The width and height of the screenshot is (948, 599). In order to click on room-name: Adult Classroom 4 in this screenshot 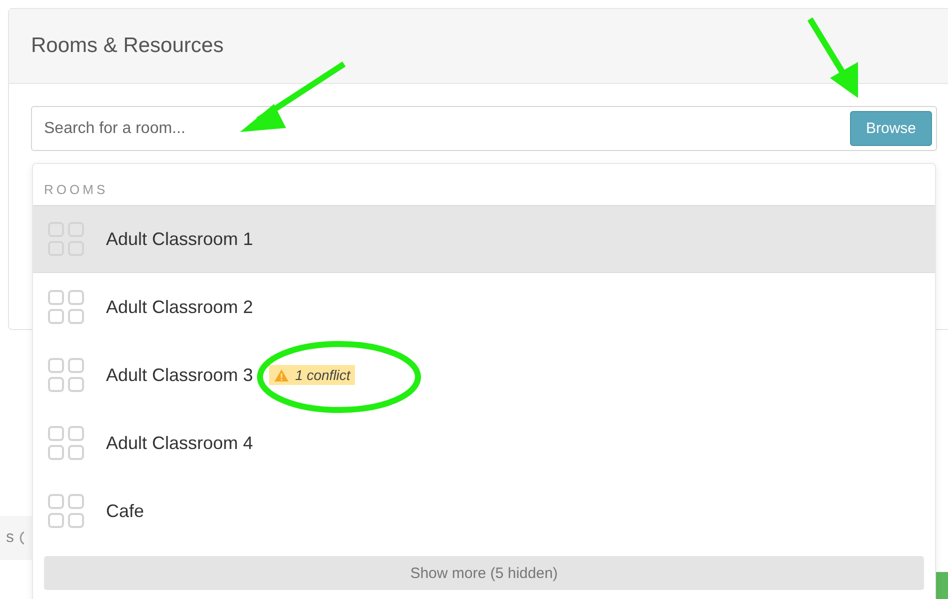, I will do `click(180, 443)`.